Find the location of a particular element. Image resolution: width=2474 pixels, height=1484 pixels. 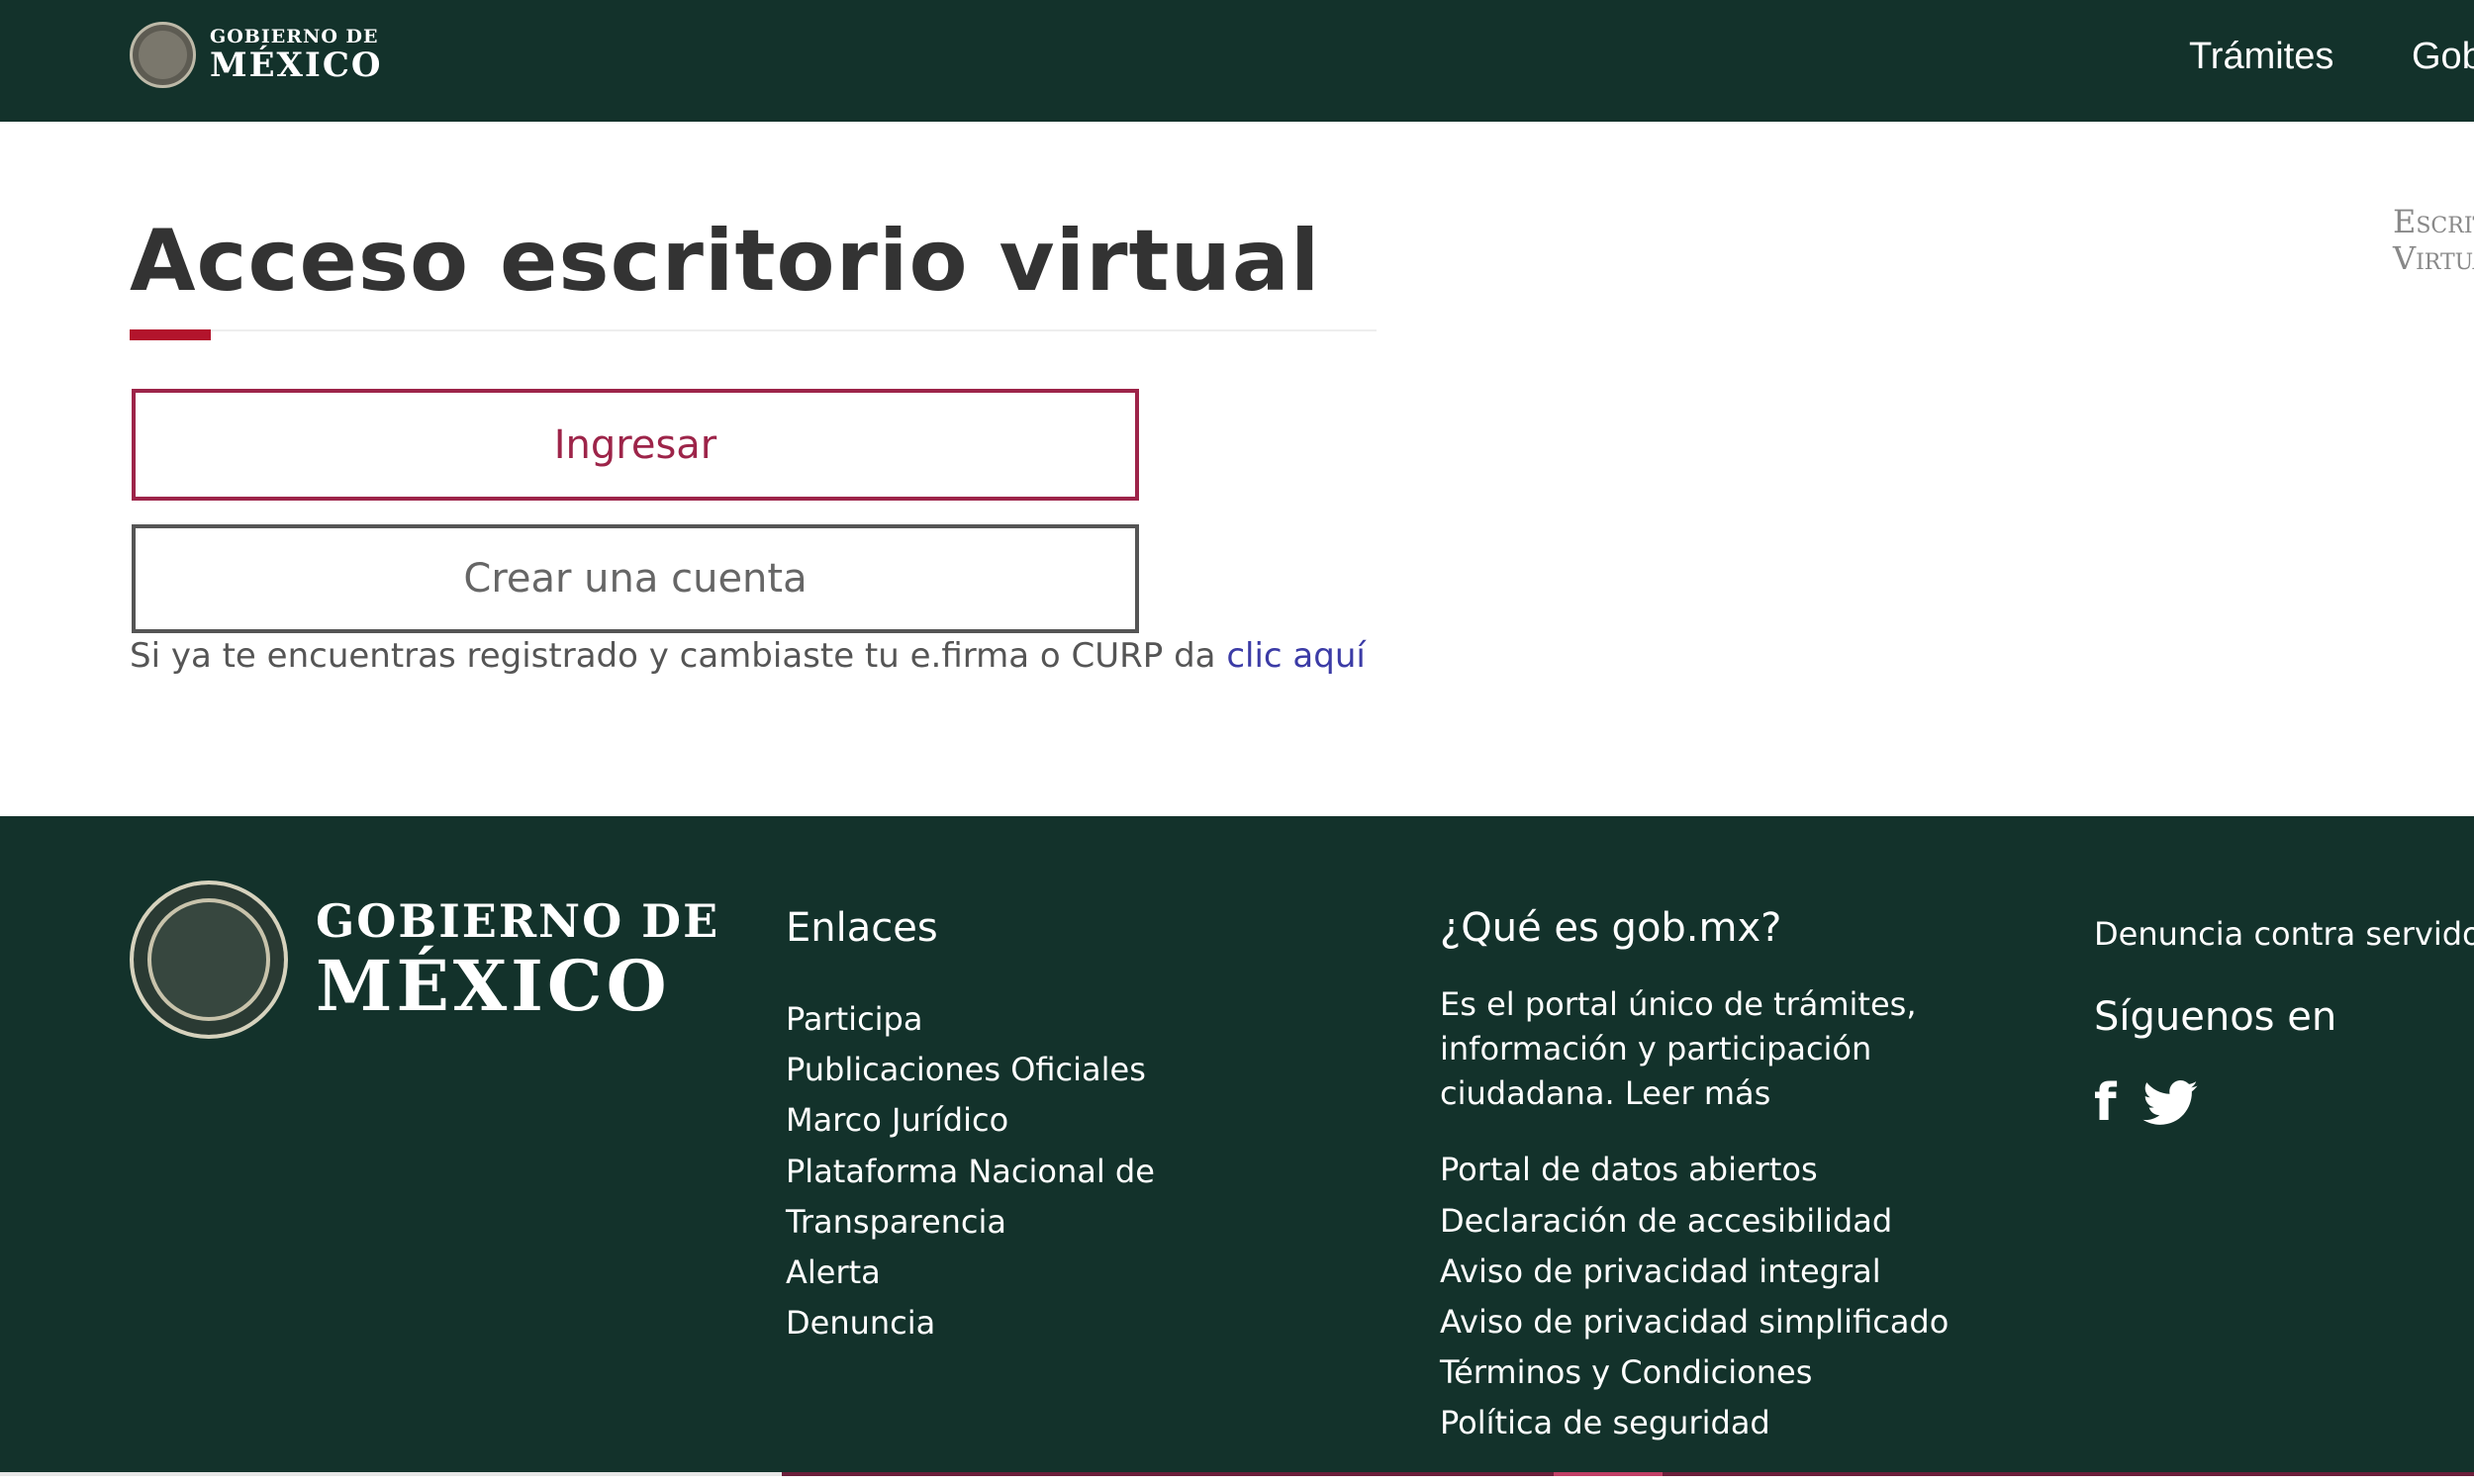

footer-bottom-strip is located at coordinates (1237, 1475).